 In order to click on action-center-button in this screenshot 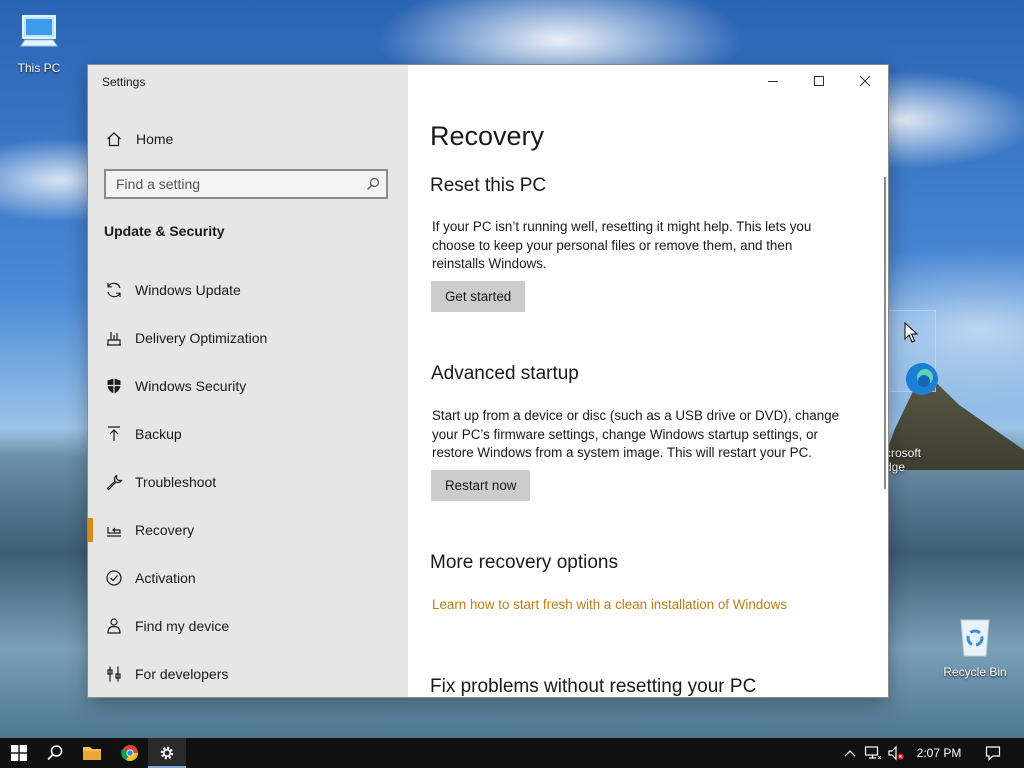, I will do `click(993, 753)`.